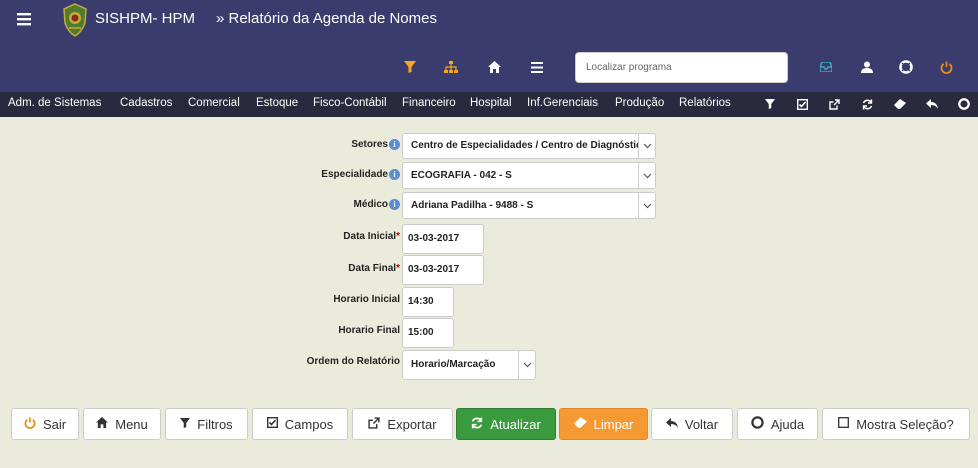 The width and height of the screenshot is (978, 468). I want to click on setores-label: Setores i, so click(350, 144).